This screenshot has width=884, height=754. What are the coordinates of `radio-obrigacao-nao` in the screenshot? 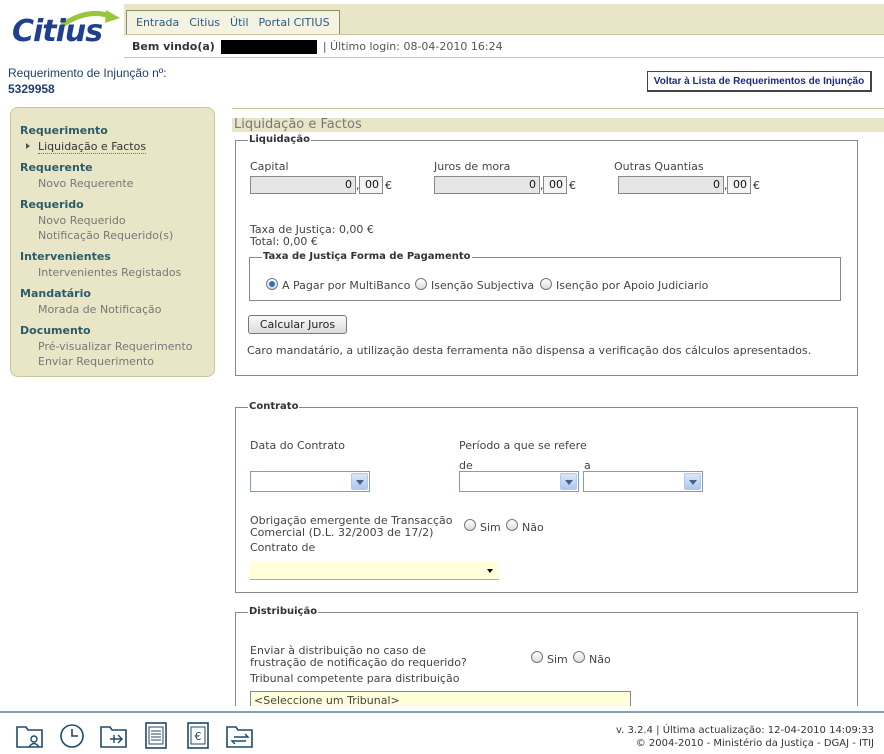 It's located at (512, 525).